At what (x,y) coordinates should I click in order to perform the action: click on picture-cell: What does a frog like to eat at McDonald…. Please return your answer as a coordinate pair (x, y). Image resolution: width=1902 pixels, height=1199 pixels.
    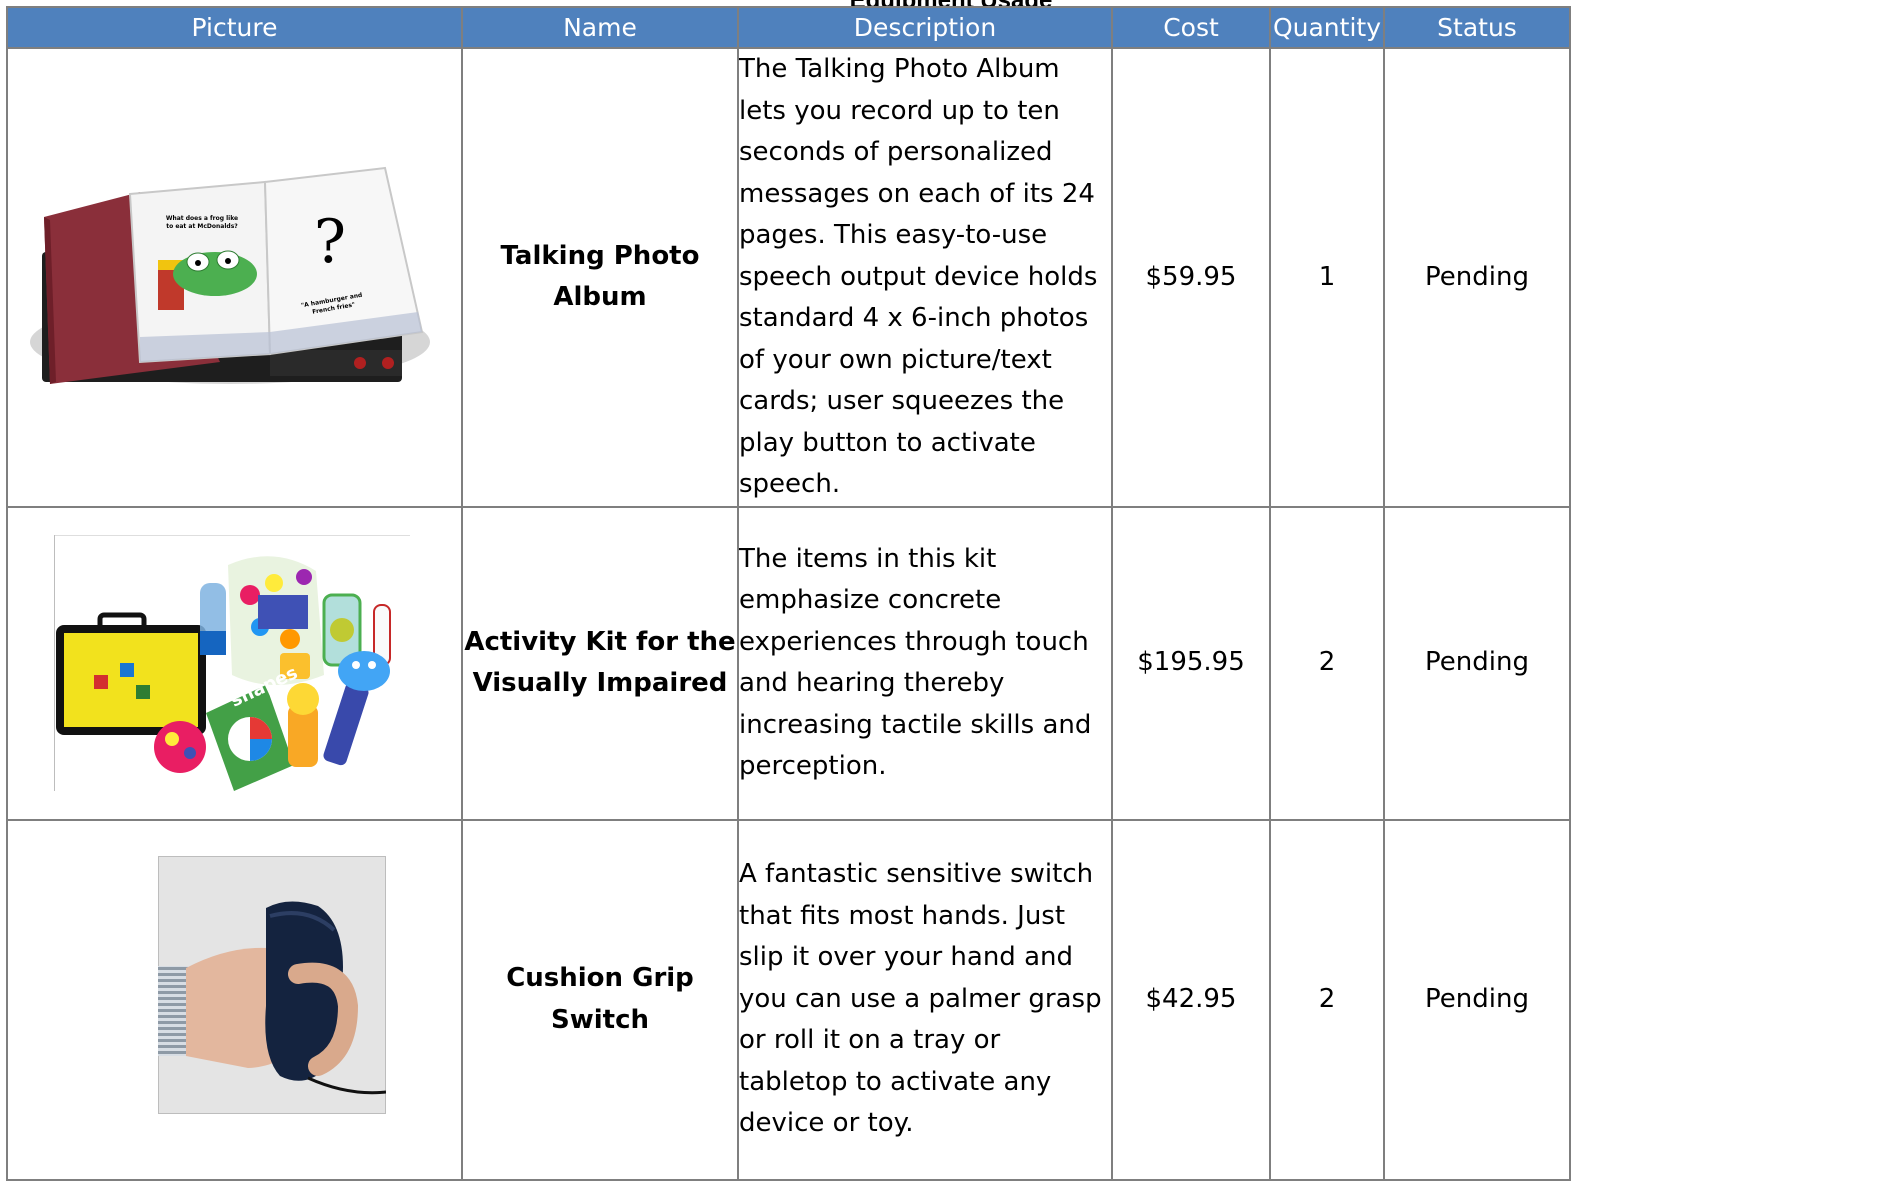
    Looking at the image, I should click on (234, 277).